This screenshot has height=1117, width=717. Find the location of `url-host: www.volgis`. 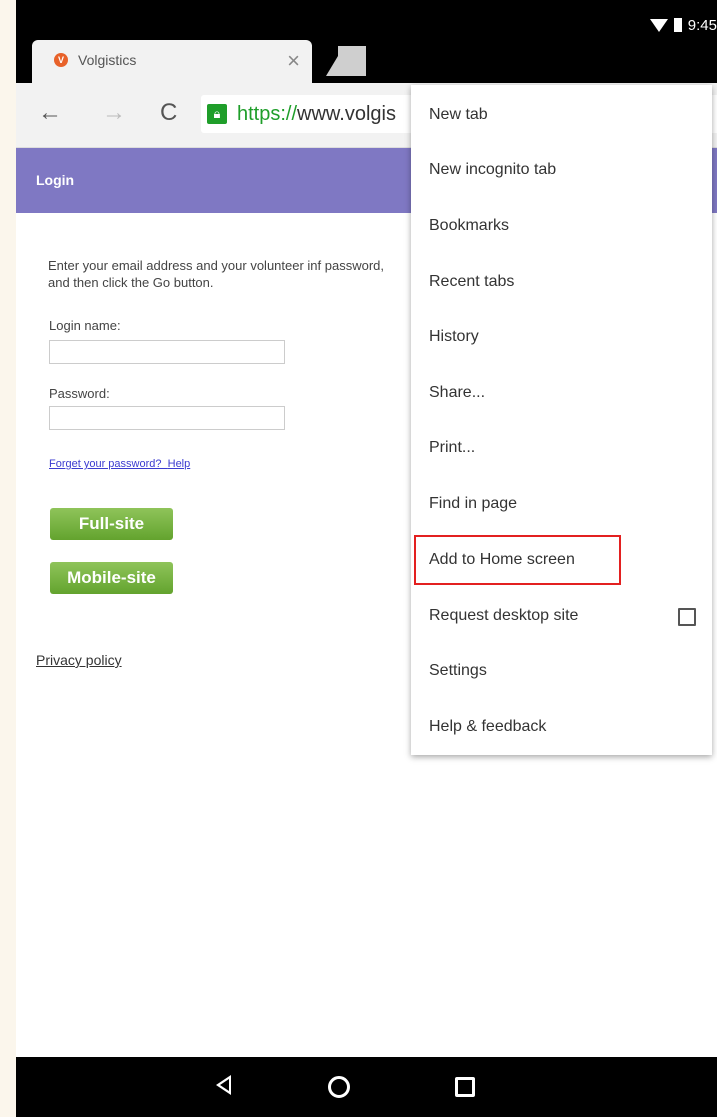

url-host: www.volgis is located at coordinates (346, 114).